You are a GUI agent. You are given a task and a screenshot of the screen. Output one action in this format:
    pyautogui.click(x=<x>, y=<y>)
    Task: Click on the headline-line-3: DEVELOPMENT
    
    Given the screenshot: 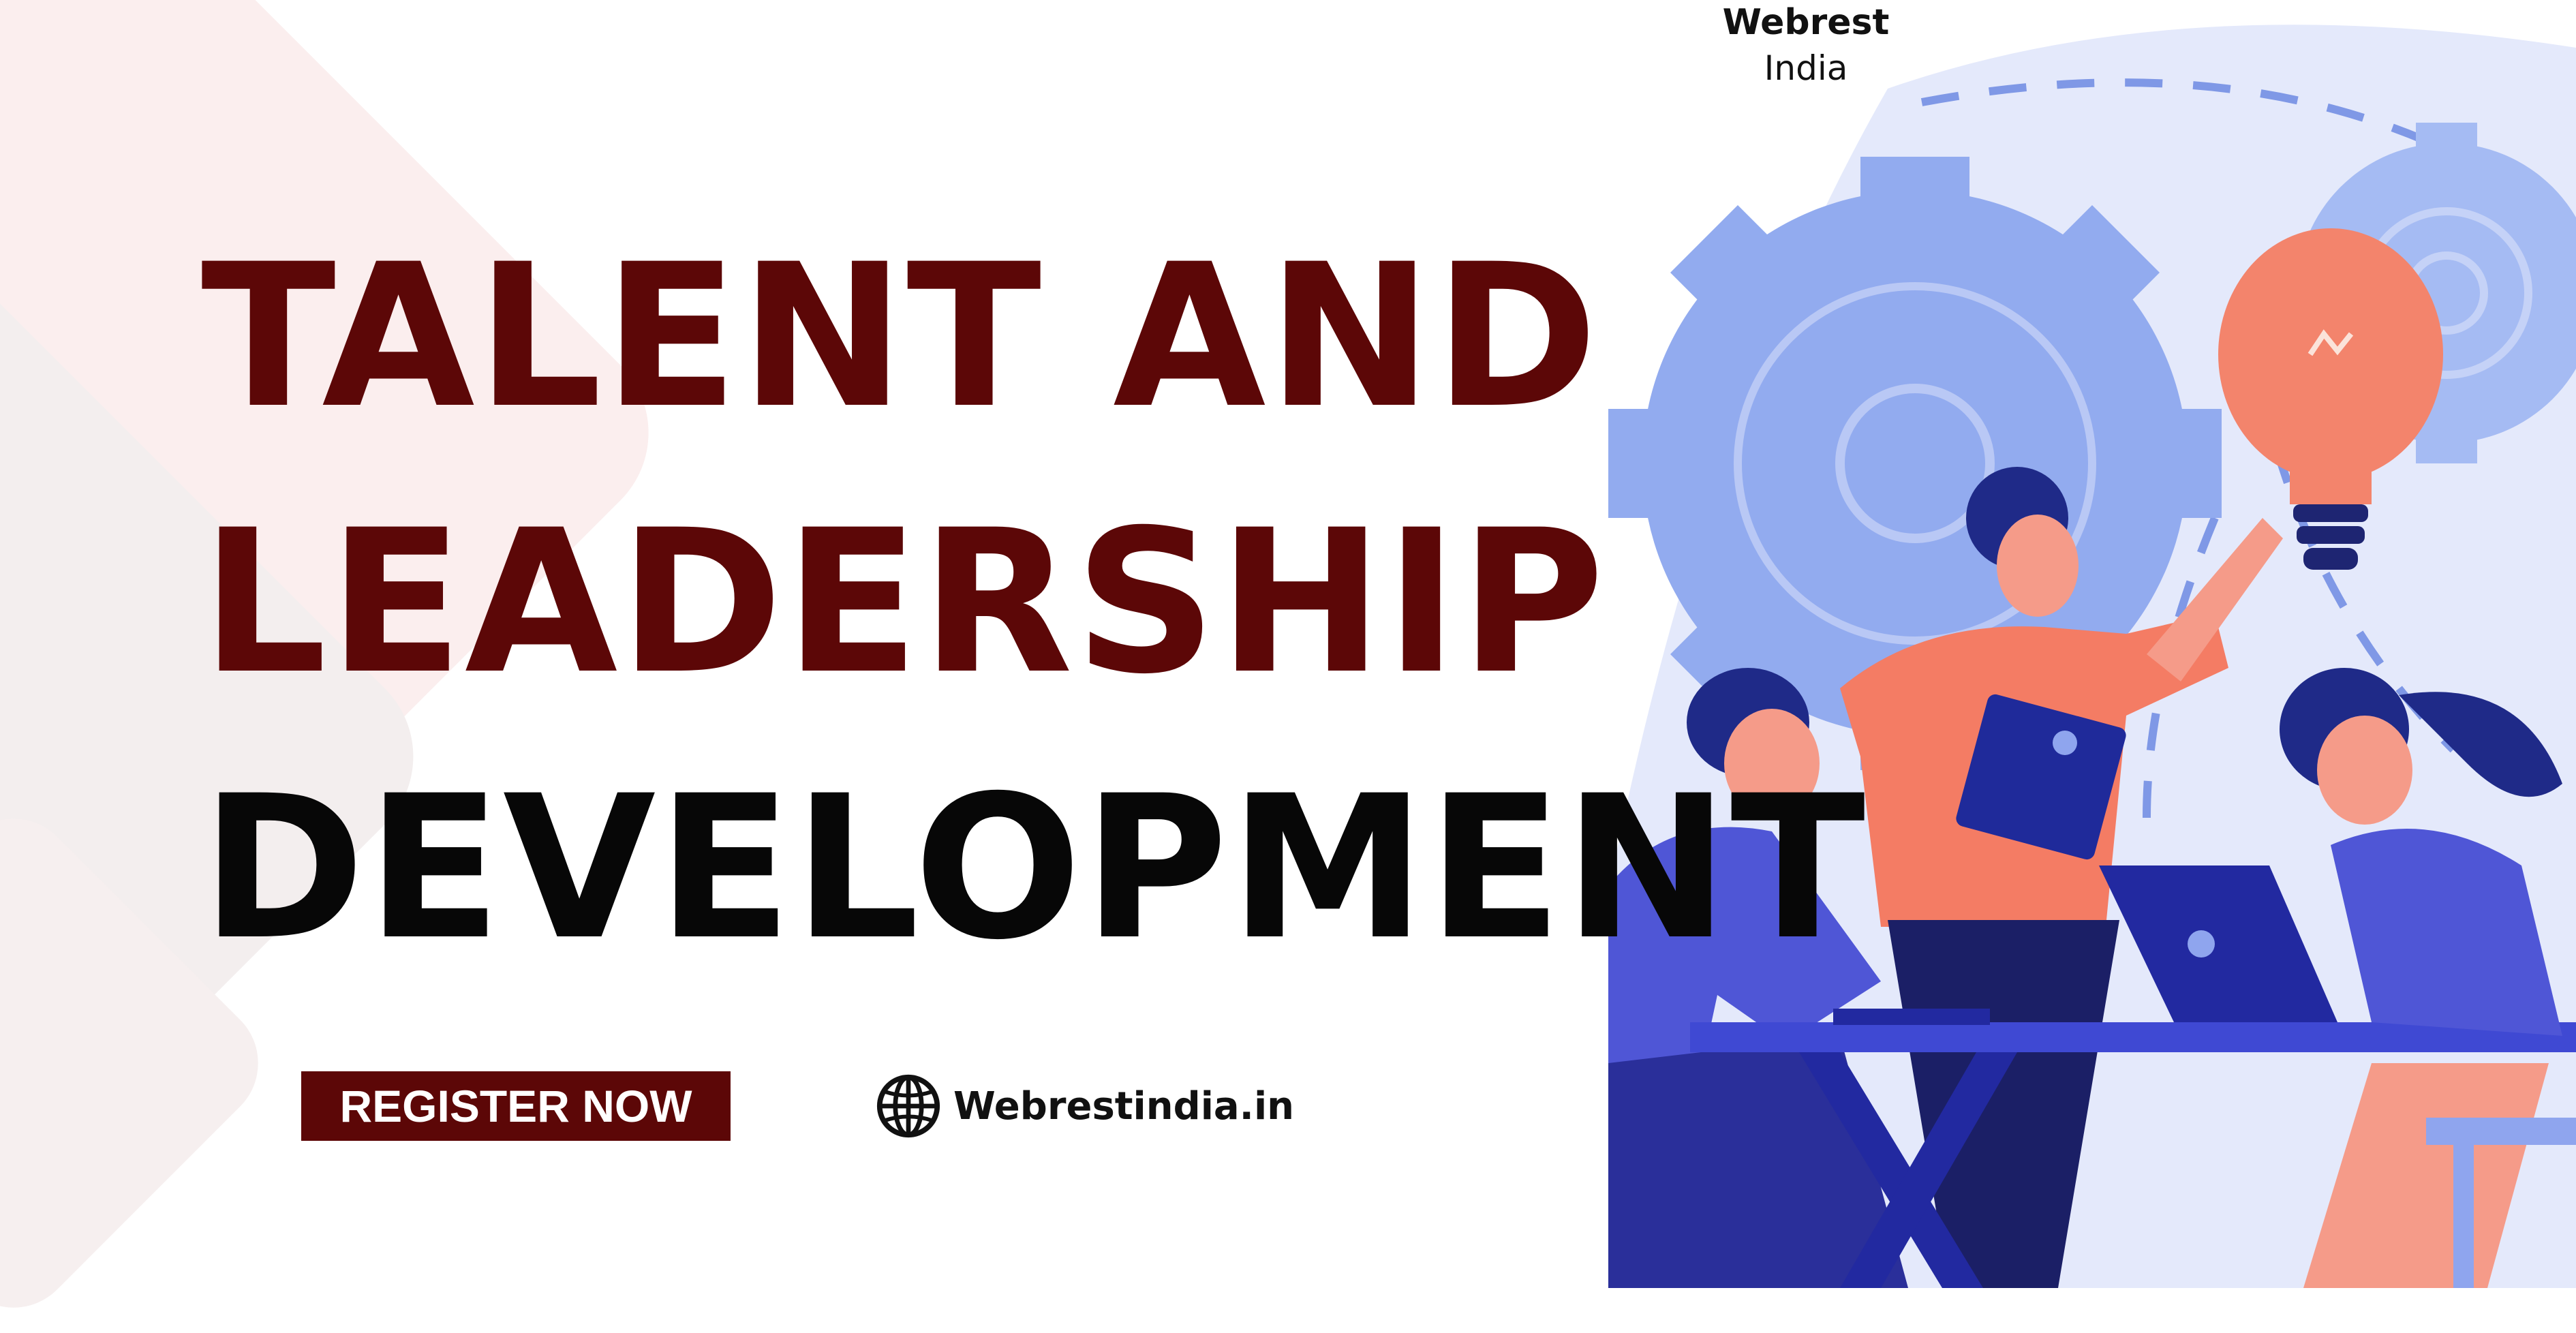 What is the action you would take?
    pyautogui.click(x=1034, y=868)
    